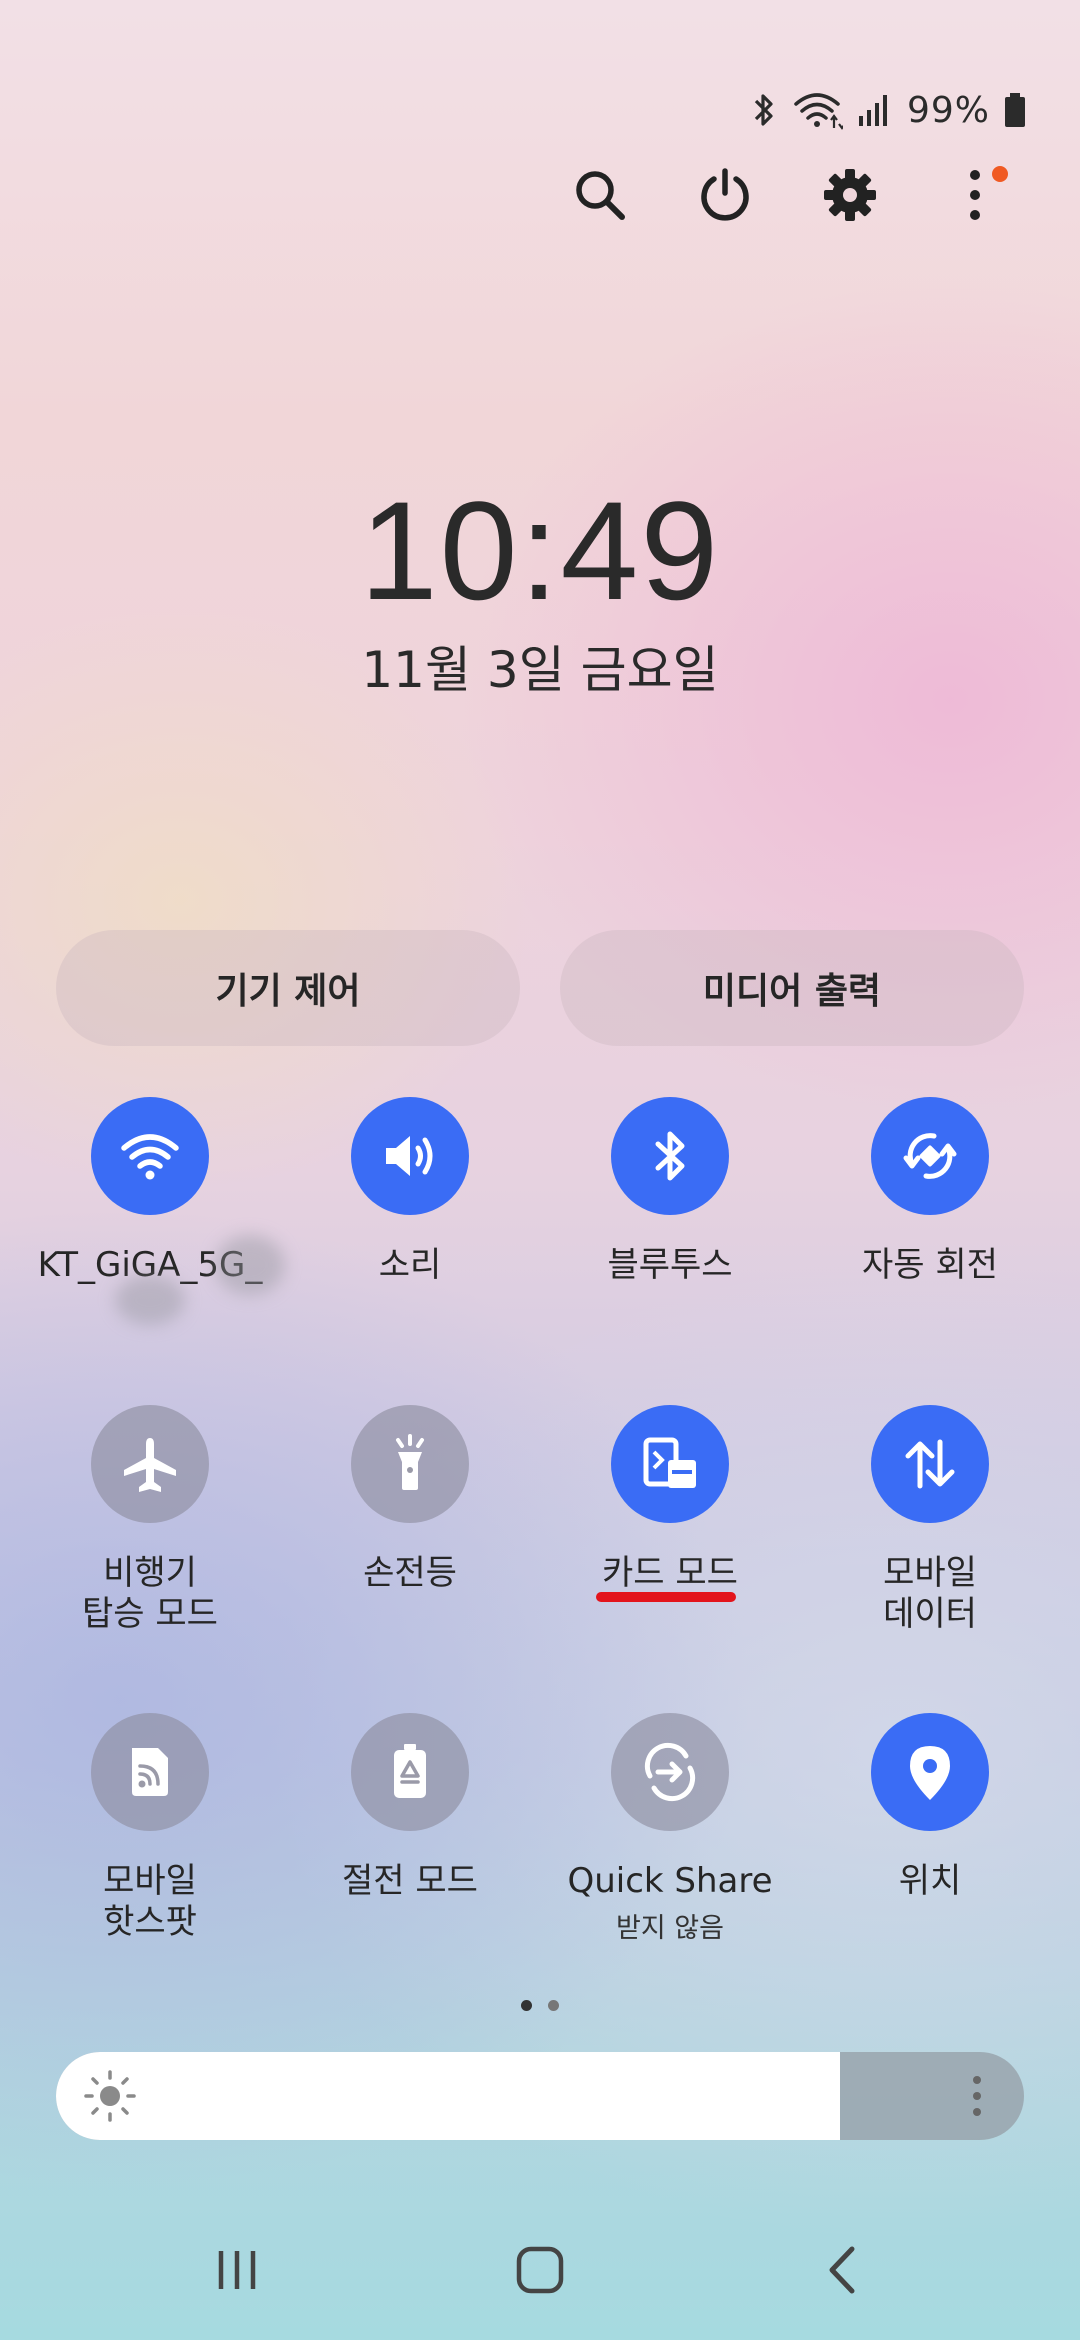 This screenshot has width=1080, height=2340. I want to click on tile-card-mode-toggle, so click(670, 1464).